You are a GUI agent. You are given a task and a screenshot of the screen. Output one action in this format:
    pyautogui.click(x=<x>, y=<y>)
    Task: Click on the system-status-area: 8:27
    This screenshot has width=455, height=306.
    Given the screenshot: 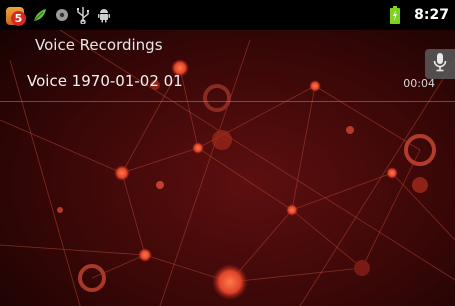 What is the action you would take?
    pyautogui.click(x=419, y=15)
    